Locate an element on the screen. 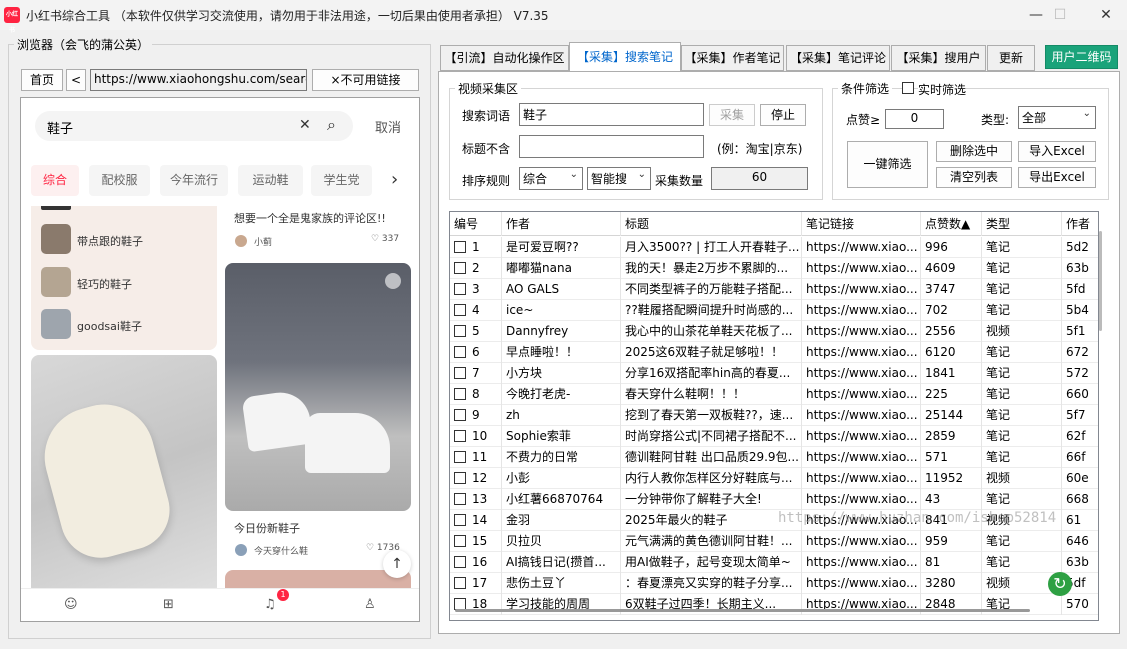 Image resolution: width=1127 pixels, height=649 pixels. back-button: < is located at coordinates (76, 80).